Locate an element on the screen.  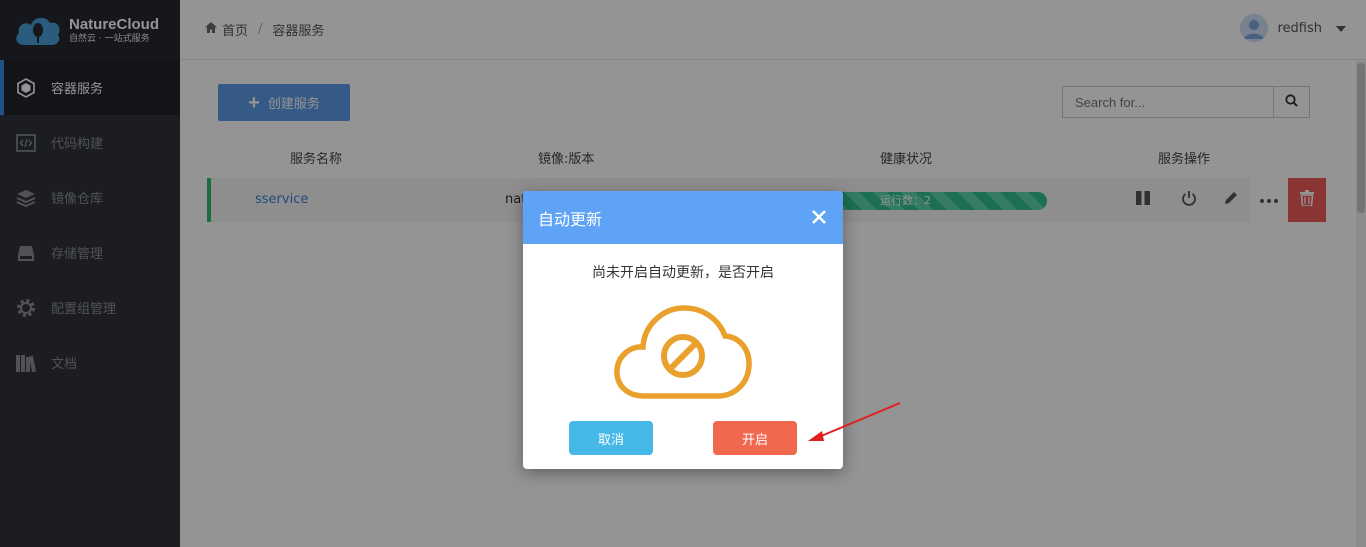
dialog-message: 尚未开启自动更新，是否开启 is located at coordinates (683, 273).